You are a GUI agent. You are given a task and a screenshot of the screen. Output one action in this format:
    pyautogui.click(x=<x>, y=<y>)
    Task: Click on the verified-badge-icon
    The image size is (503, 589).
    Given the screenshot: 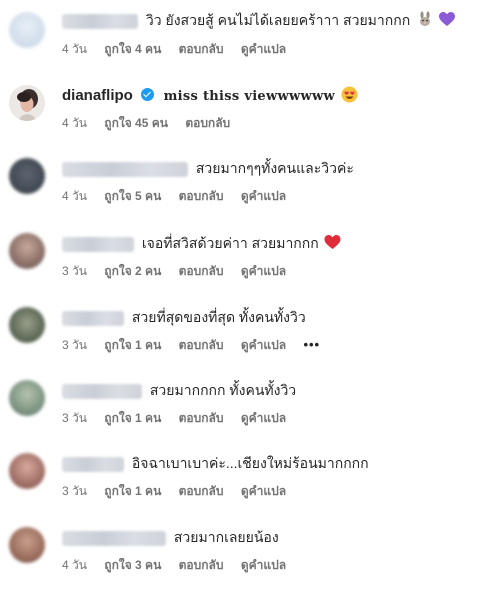 What is the action you would take?
    pyautogui.click(x=147, y=94)
    